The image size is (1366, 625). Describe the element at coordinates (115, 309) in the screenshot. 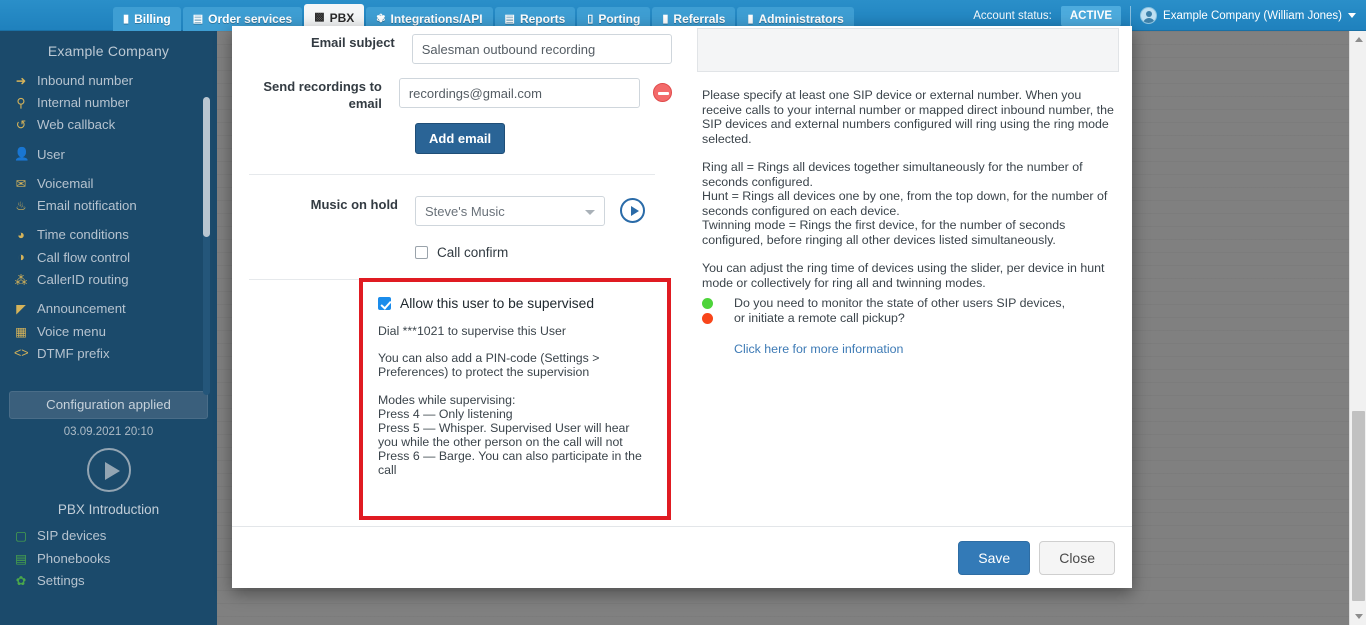

I see `sidebar-item-announcement: ◤ Announcement` at that location.